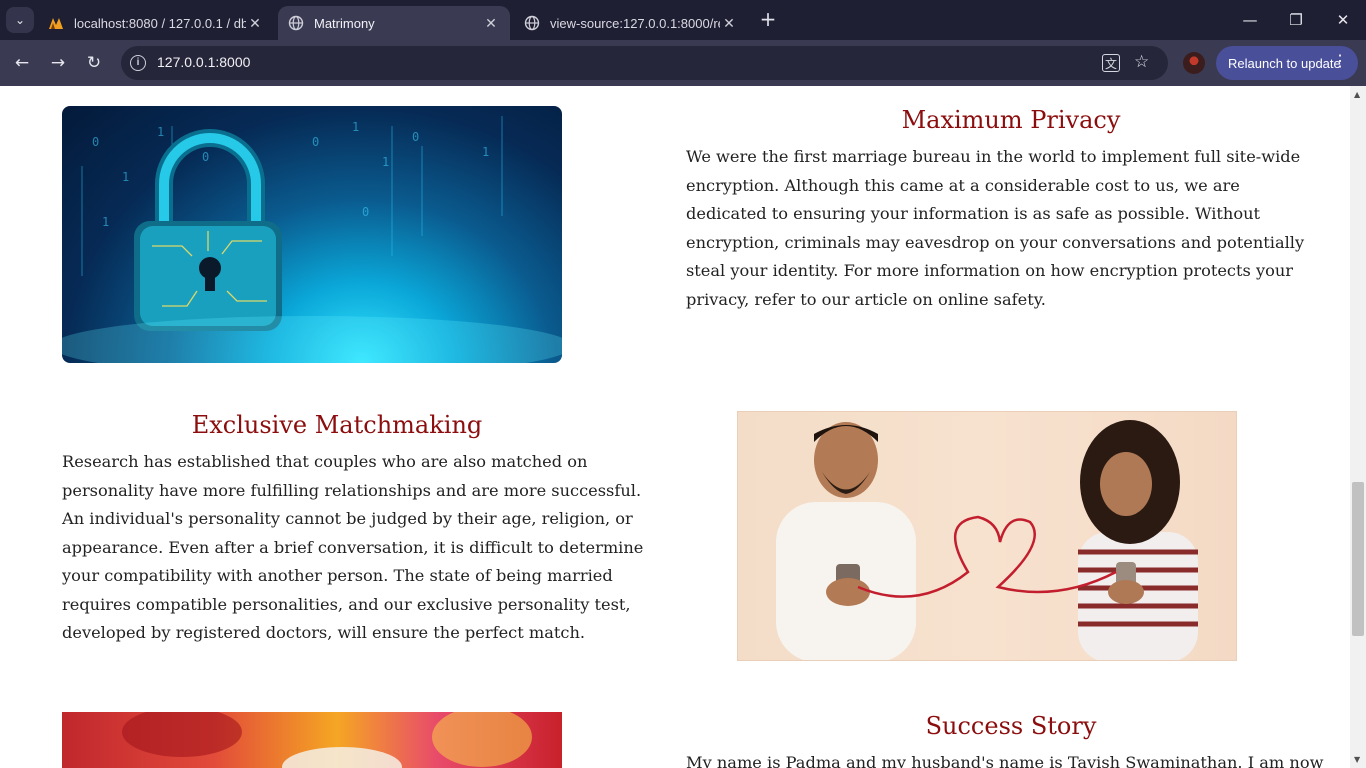 The width and height of the screenshot is (1366, 768). What do you see at coordinates (138, 63) in the screenshot?
I see `site-info-icon: i` at bounding box center [138, 63].